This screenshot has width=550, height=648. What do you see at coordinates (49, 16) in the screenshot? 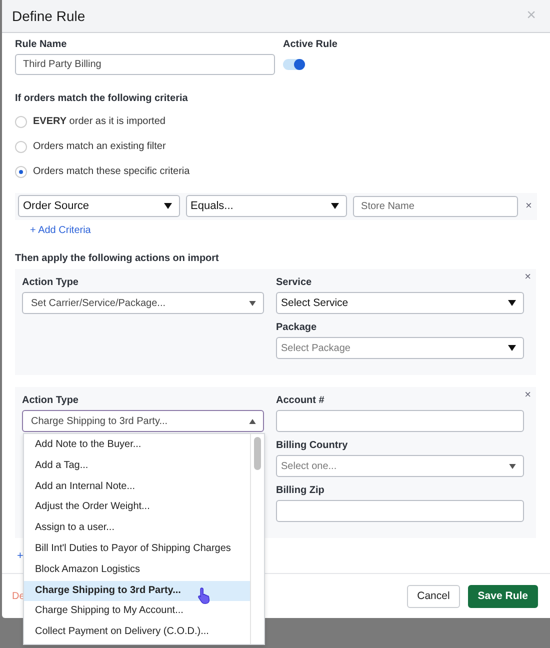
I see `window-title: Define Rule` at bounding box center [49, 16].